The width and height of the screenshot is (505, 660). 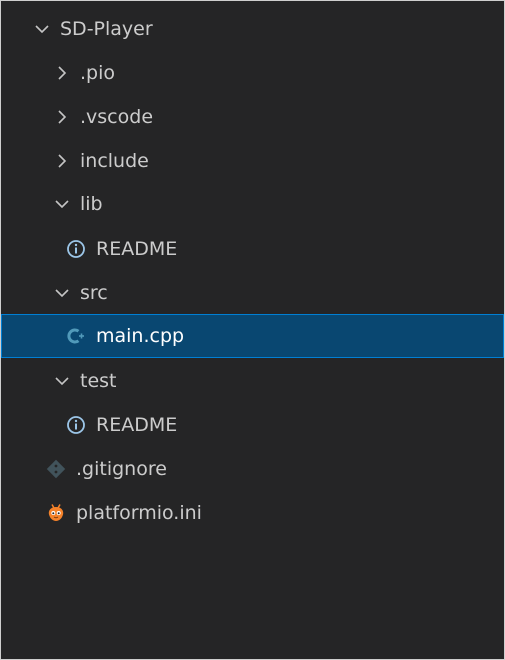 What do you see at coordinates (252, 73) in the screenshot?
I see `tree-item-pio: .pio` at bounding box center [252, 73].